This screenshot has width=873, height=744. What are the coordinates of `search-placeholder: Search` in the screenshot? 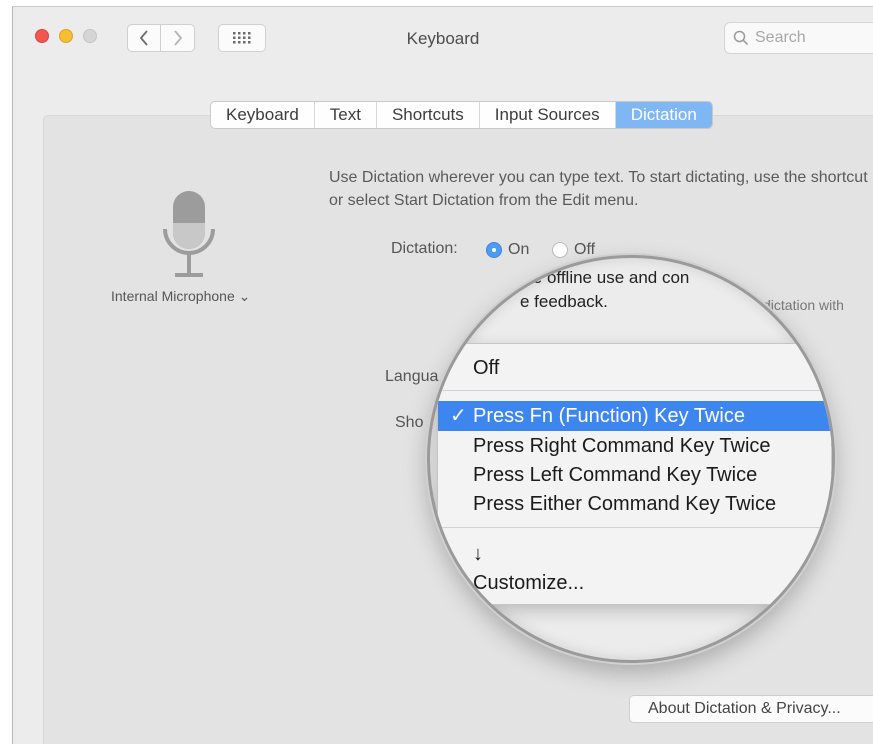 It's located at (780, 37).